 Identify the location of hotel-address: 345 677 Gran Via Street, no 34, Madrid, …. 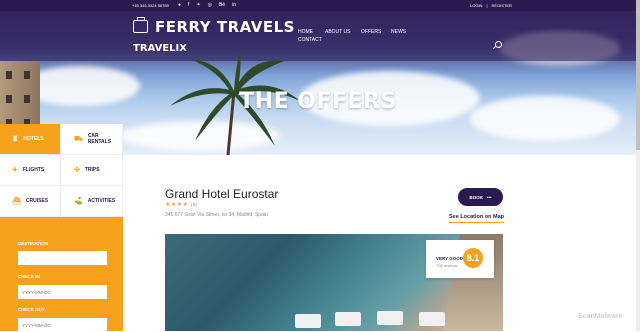
(216, 215).